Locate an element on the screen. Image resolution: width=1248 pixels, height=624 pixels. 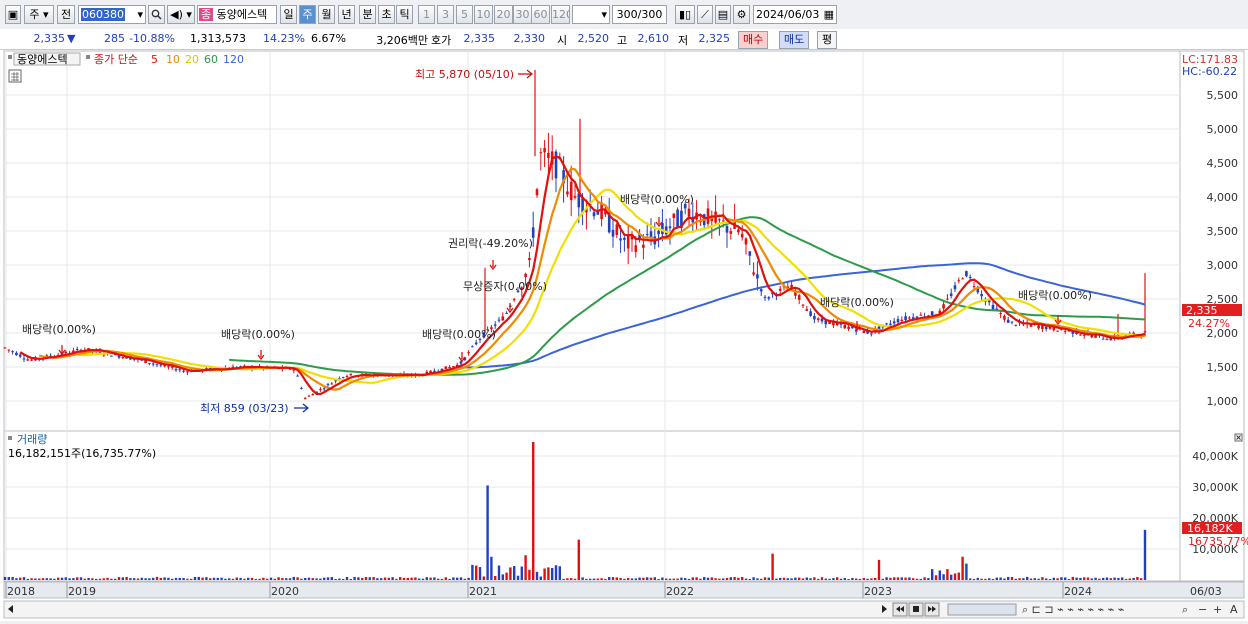
interval-button: 30 is located at coordinates (522, 14).